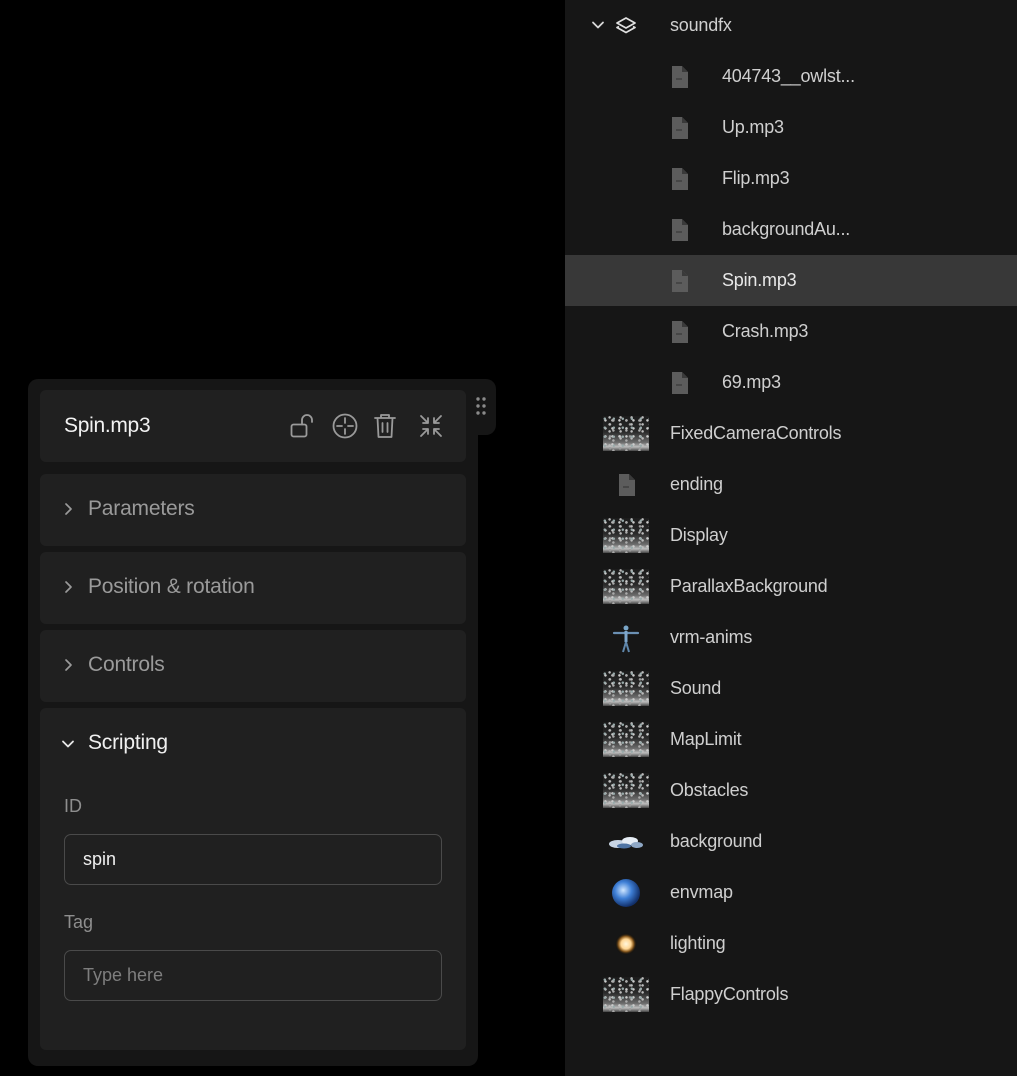 This screenshot has width=1017, height=1076. Describe the element at coordinates (141, 509) in the screenshot. I see `section-parameters-label: Parameters` at that location.